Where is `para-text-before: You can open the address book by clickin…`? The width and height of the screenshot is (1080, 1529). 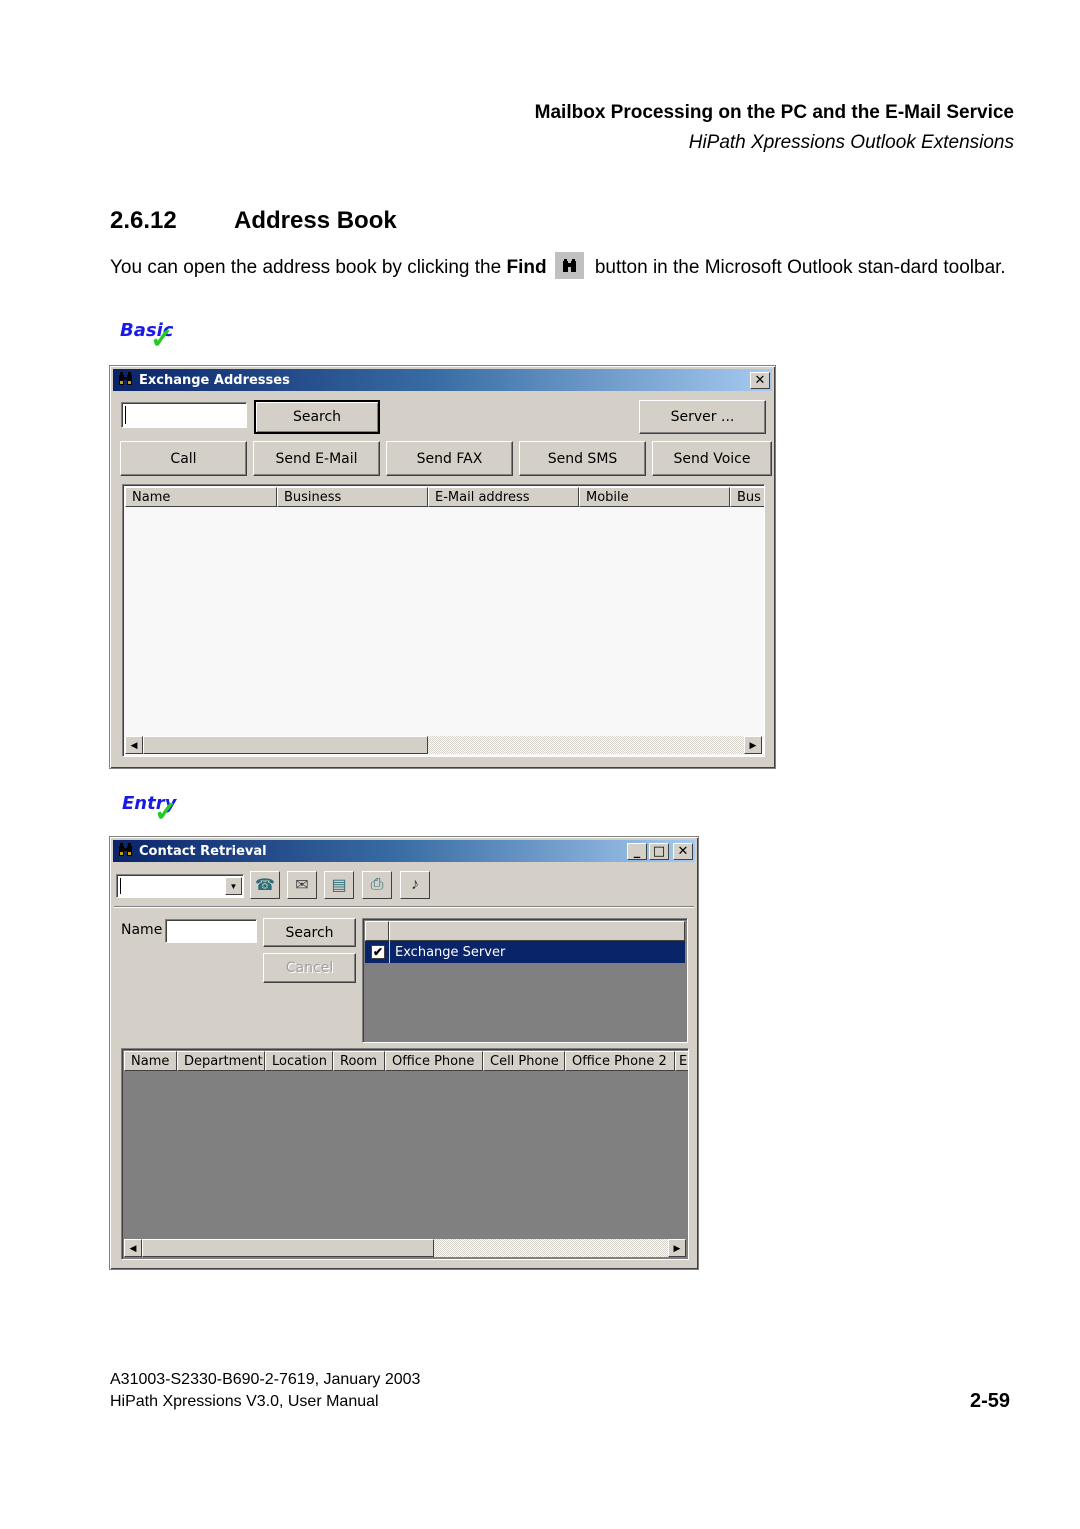
para-text-before: You can open the address book by clickin… is located at coordinates (308, 267).